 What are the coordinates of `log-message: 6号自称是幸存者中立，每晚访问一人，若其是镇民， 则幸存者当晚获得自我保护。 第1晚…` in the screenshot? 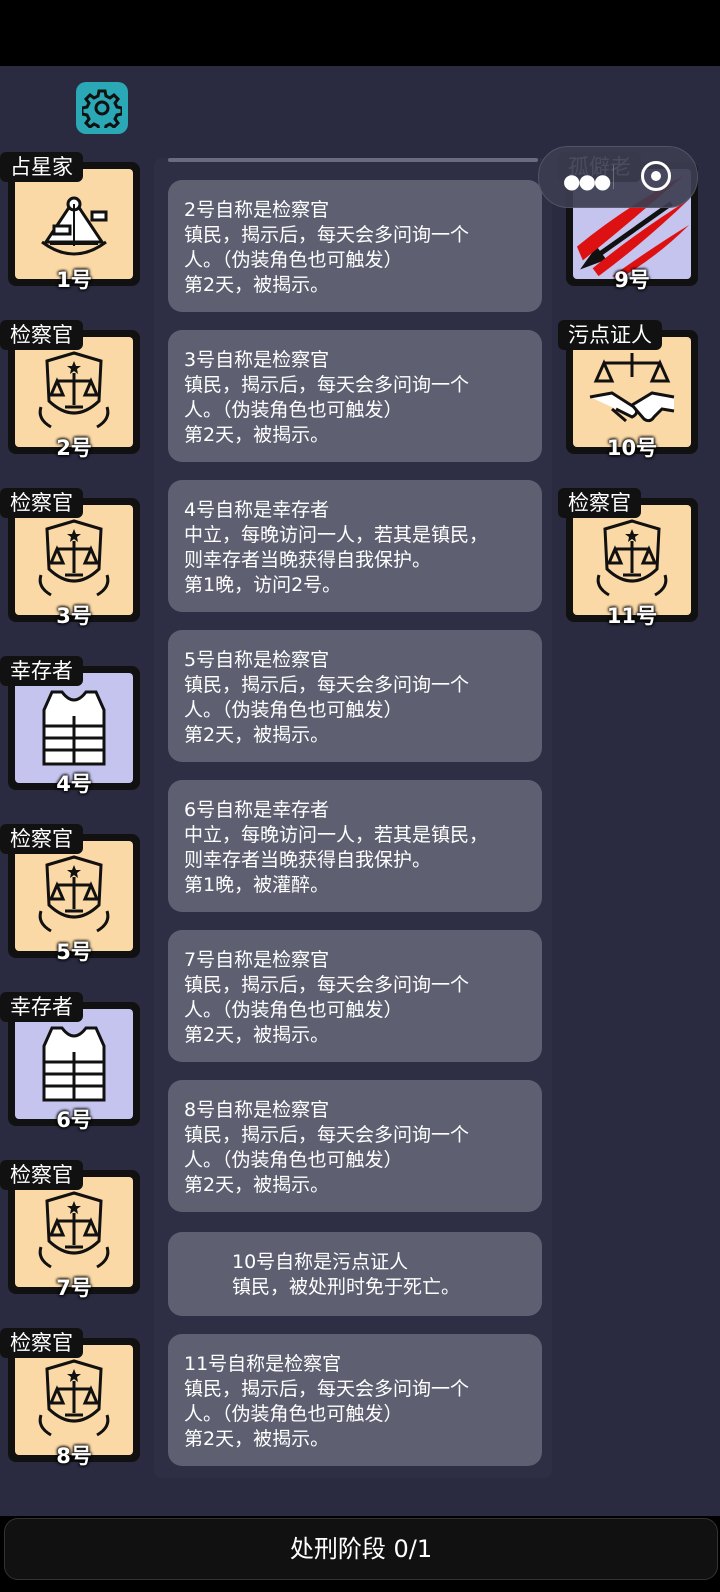 It's located at (355, 846).